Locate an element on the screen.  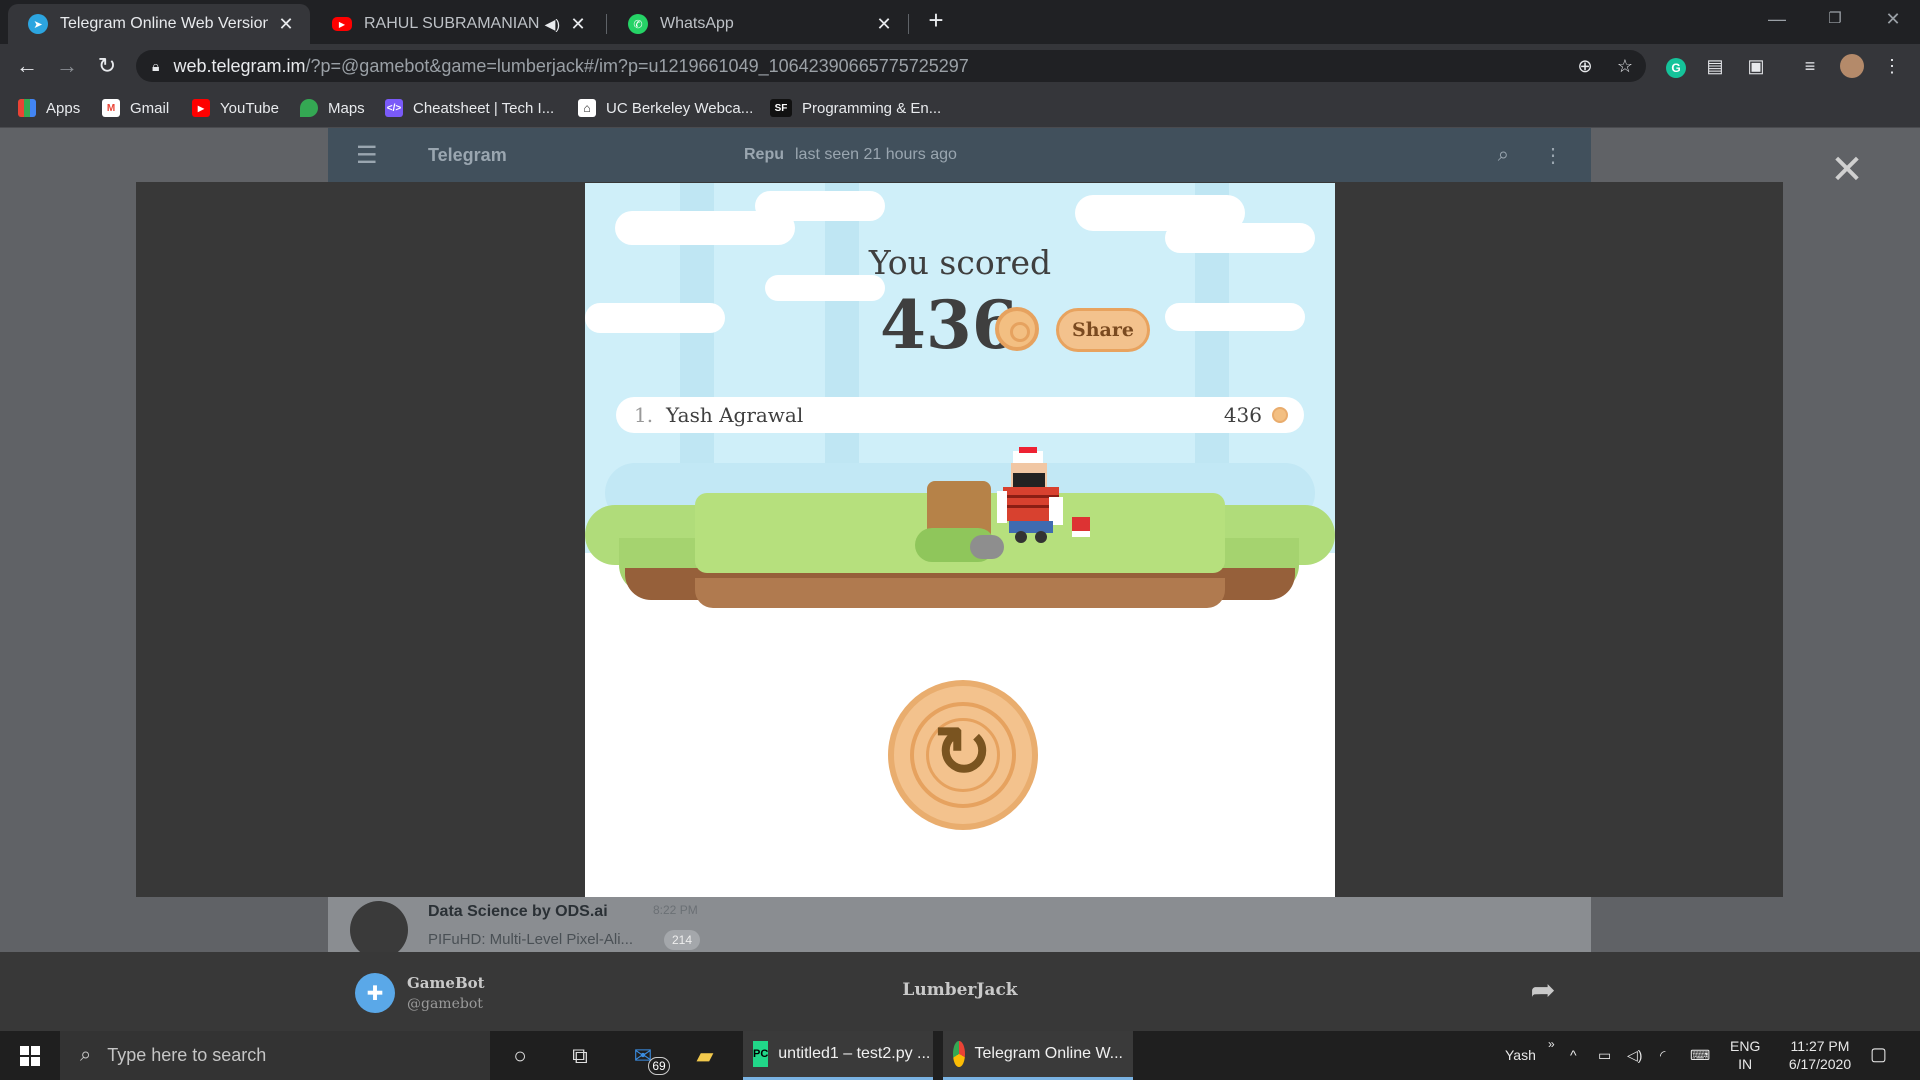
score-heading: You scored is located at coordinates (960, 262).